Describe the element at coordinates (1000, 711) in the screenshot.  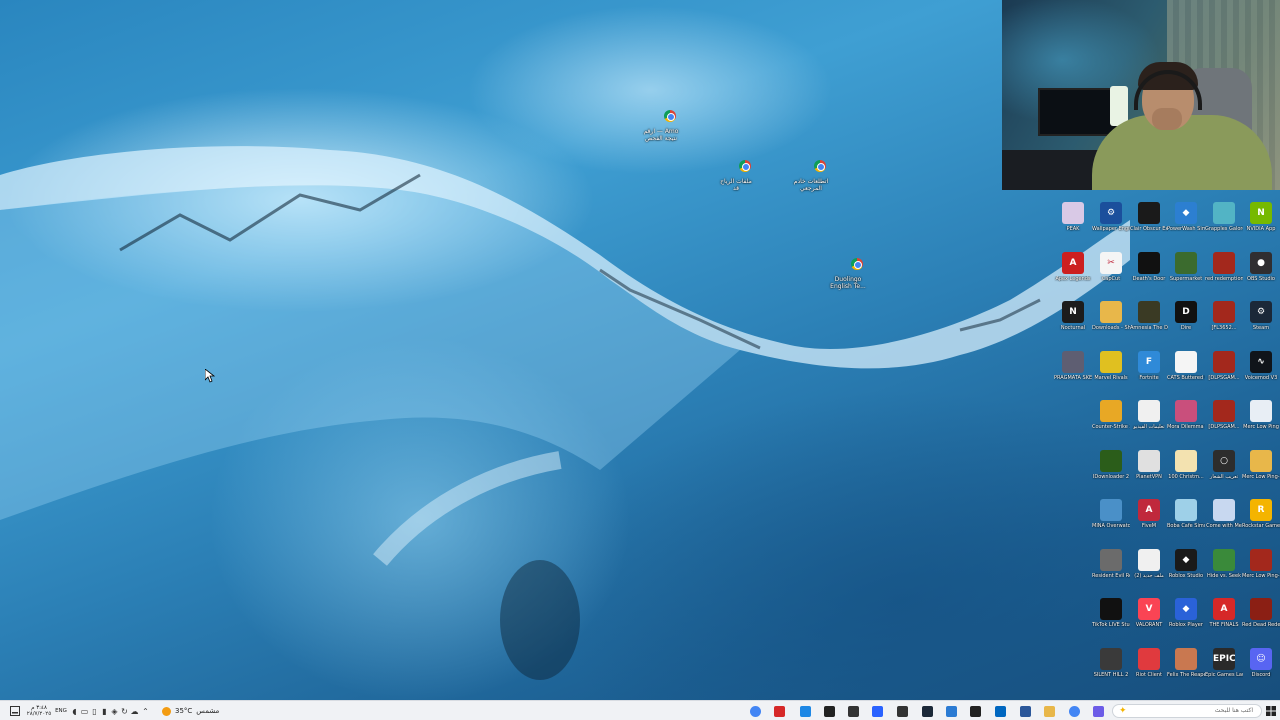
I see `taskbar-app-store` at that location.